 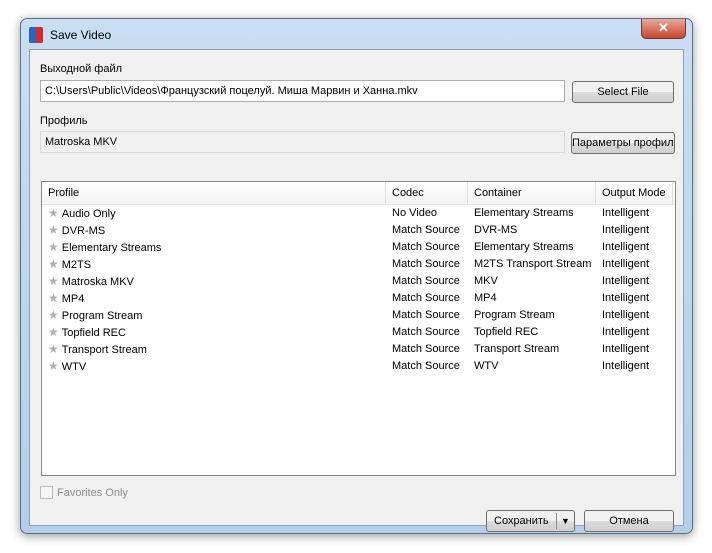 I want to click on cell-container: Program Stream, so click(x=532, y=315).